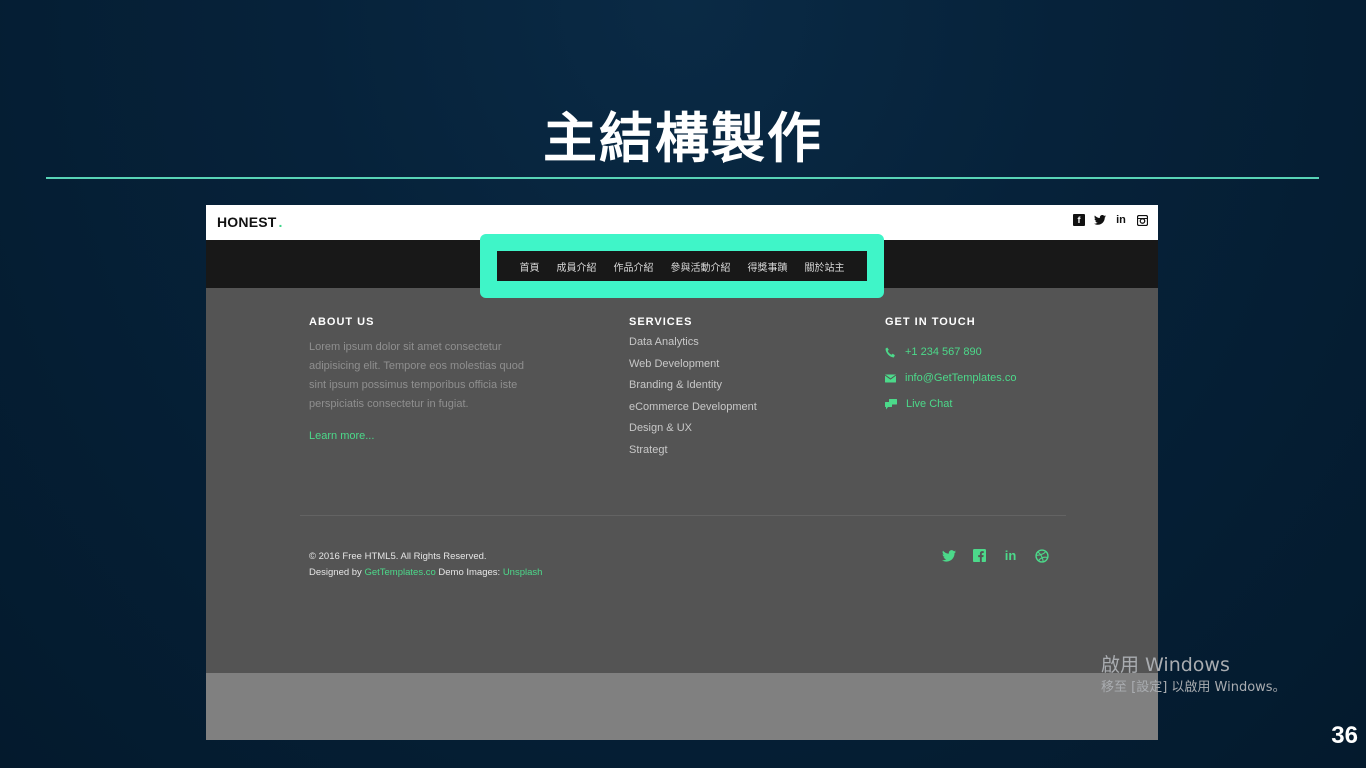  I want to click on phone-icon, so click(890, 352).